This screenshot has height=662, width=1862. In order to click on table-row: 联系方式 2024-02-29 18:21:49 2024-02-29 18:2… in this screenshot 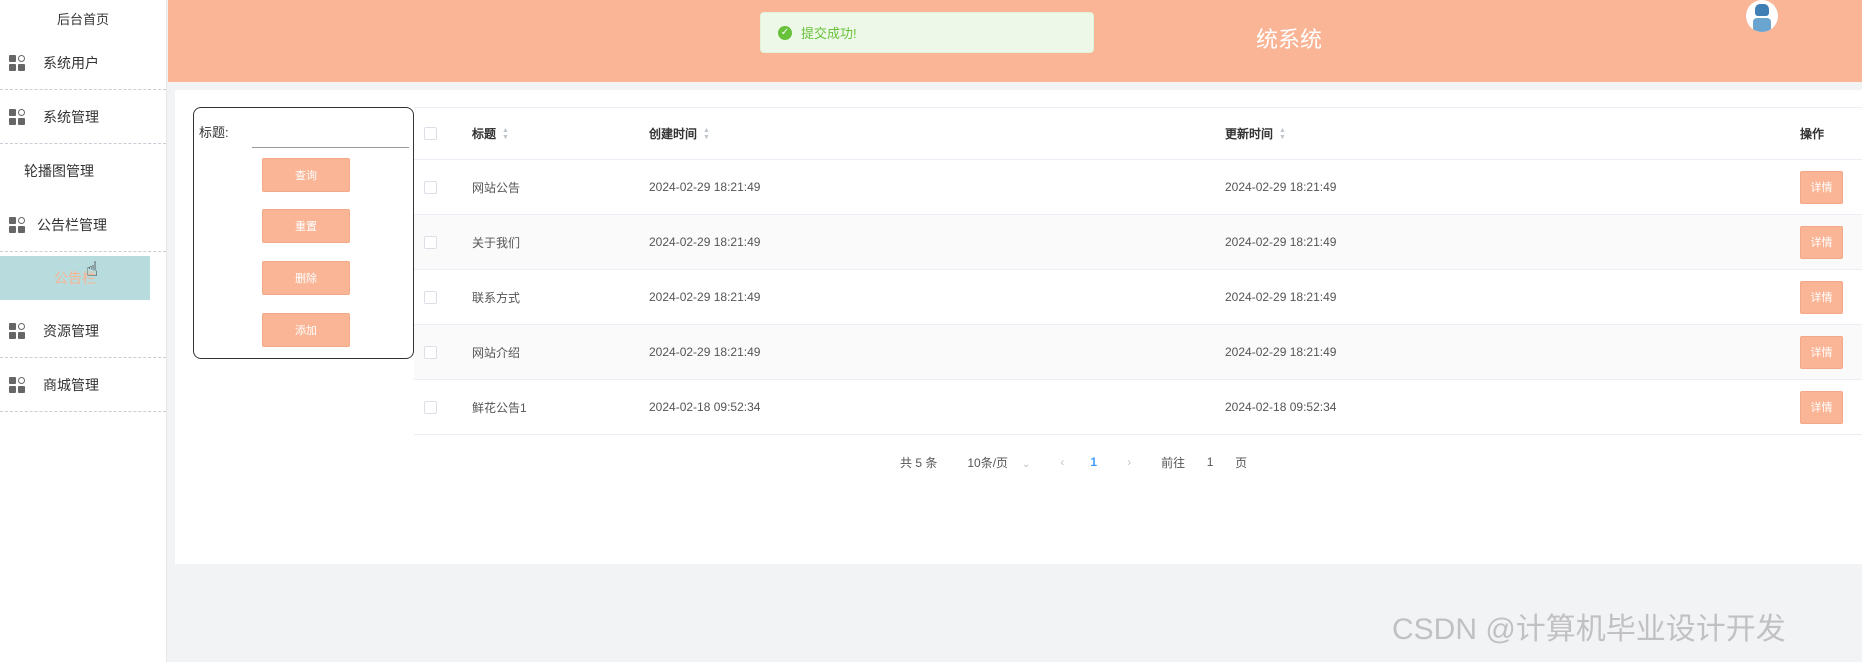, I will do `click(1138, 297)`.